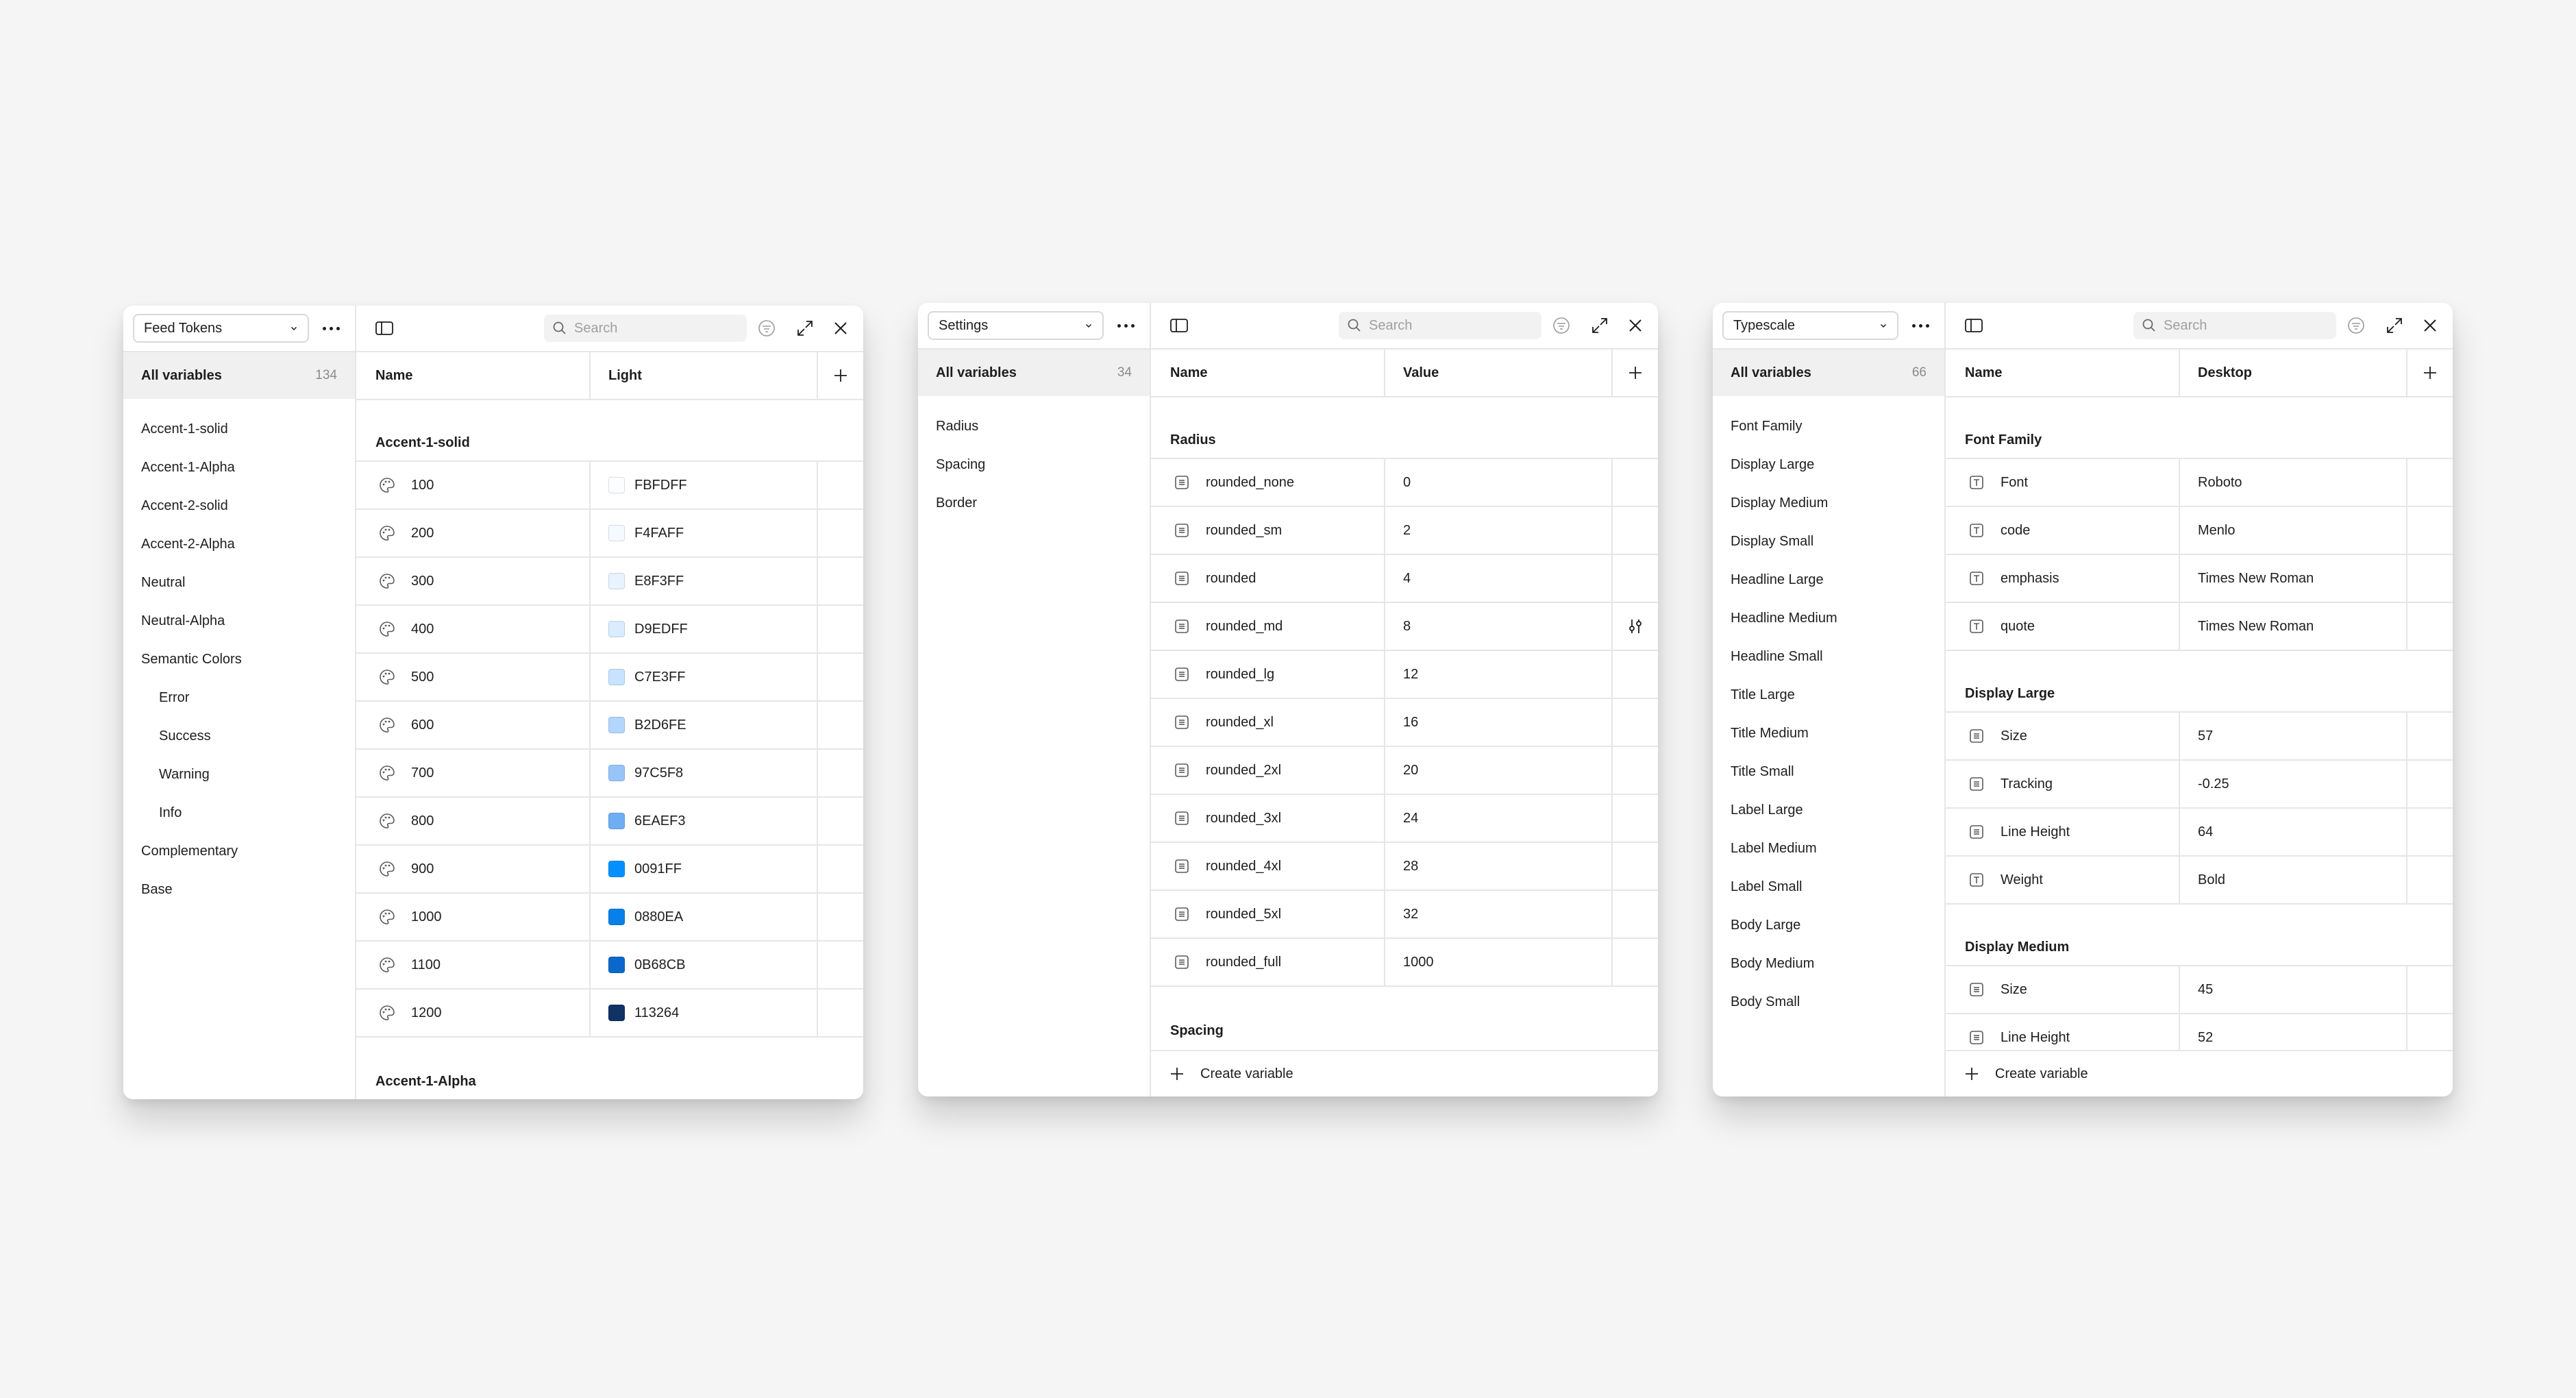 The width and height of the screenshot is (2576, 1398). I want to click on table-row: Tracking -0.25, so click(2199, 785).